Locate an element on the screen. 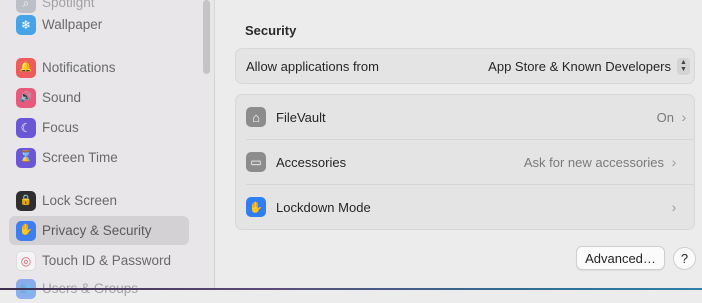 This screenshot has width=702, height=303. allow-apps-popup: App Store & Known Developers ▲ ▼ is located at coordinates (589, 66).